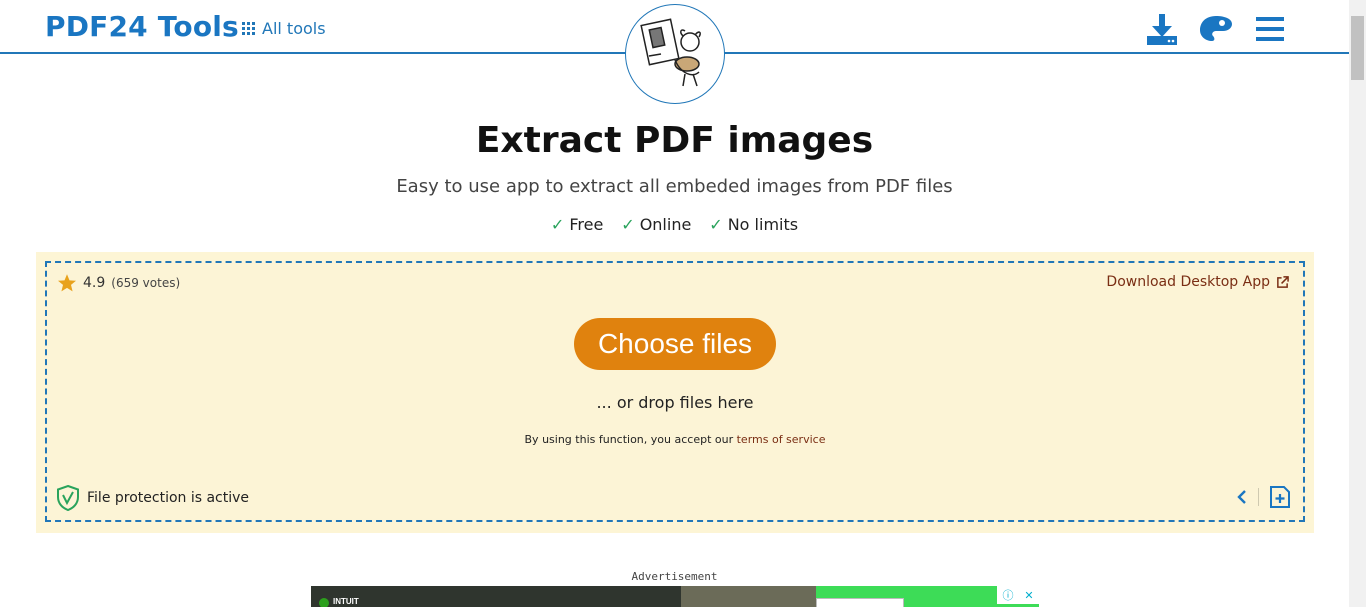 This screenshot has width=1366, height=607. What do you see at coordinates (781, 439) in the screenshot?
I see `terms-of-service-link: terms of service` at bounding box center [781, 439].